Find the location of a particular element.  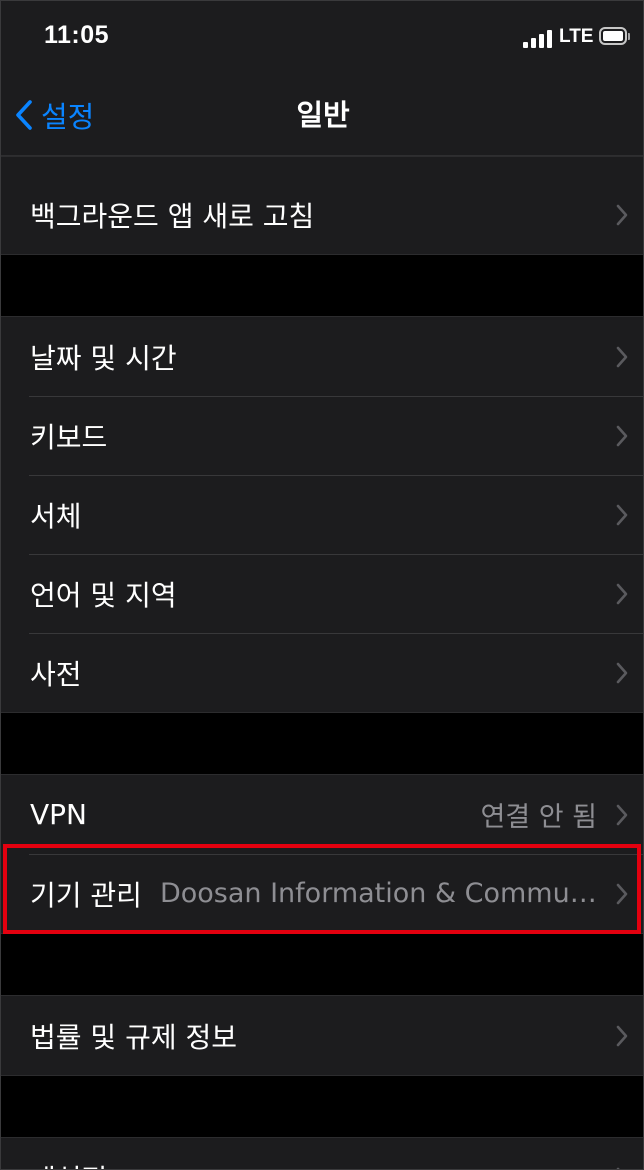

network-type: LTE is located at coordinates (576, 36).